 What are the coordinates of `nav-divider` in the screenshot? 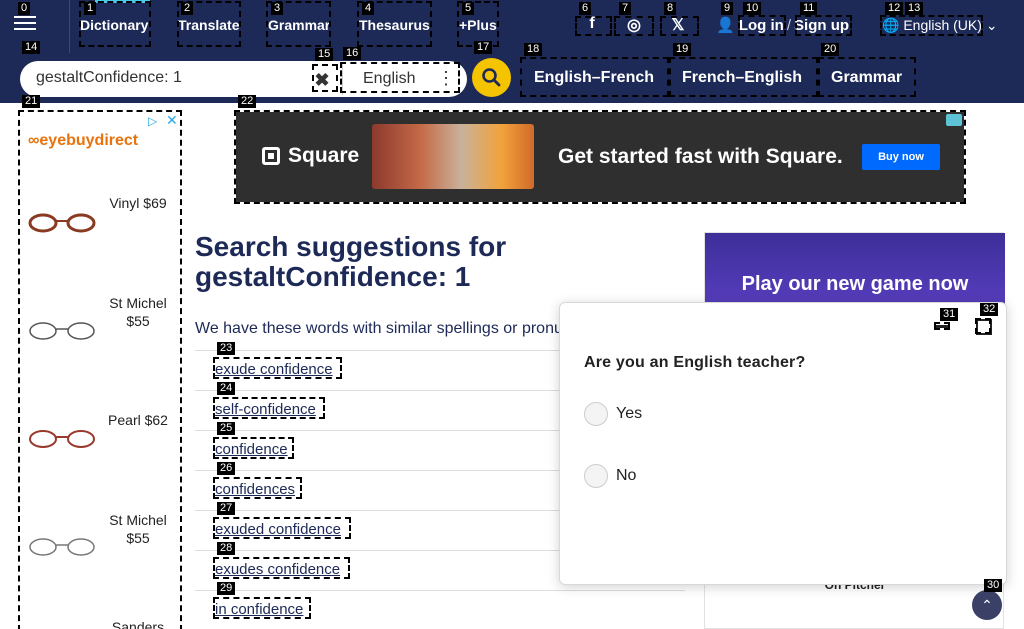 It's located at (69, 26).